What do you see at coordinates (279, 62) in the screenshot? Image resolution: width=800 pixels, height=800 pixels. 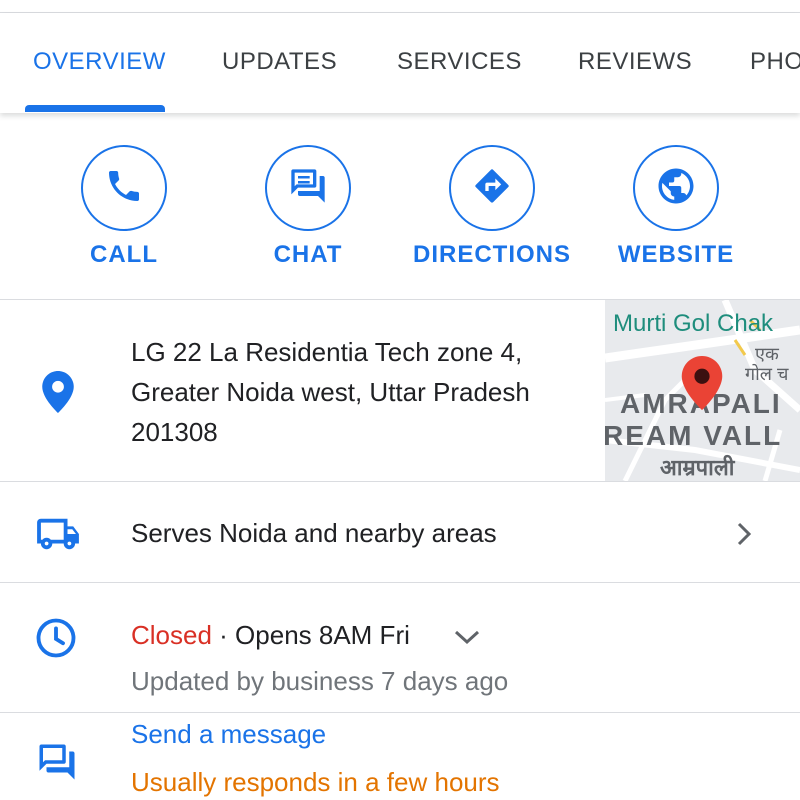 I see `tab-updates: UPDATES` at bounding box center [279, 62].